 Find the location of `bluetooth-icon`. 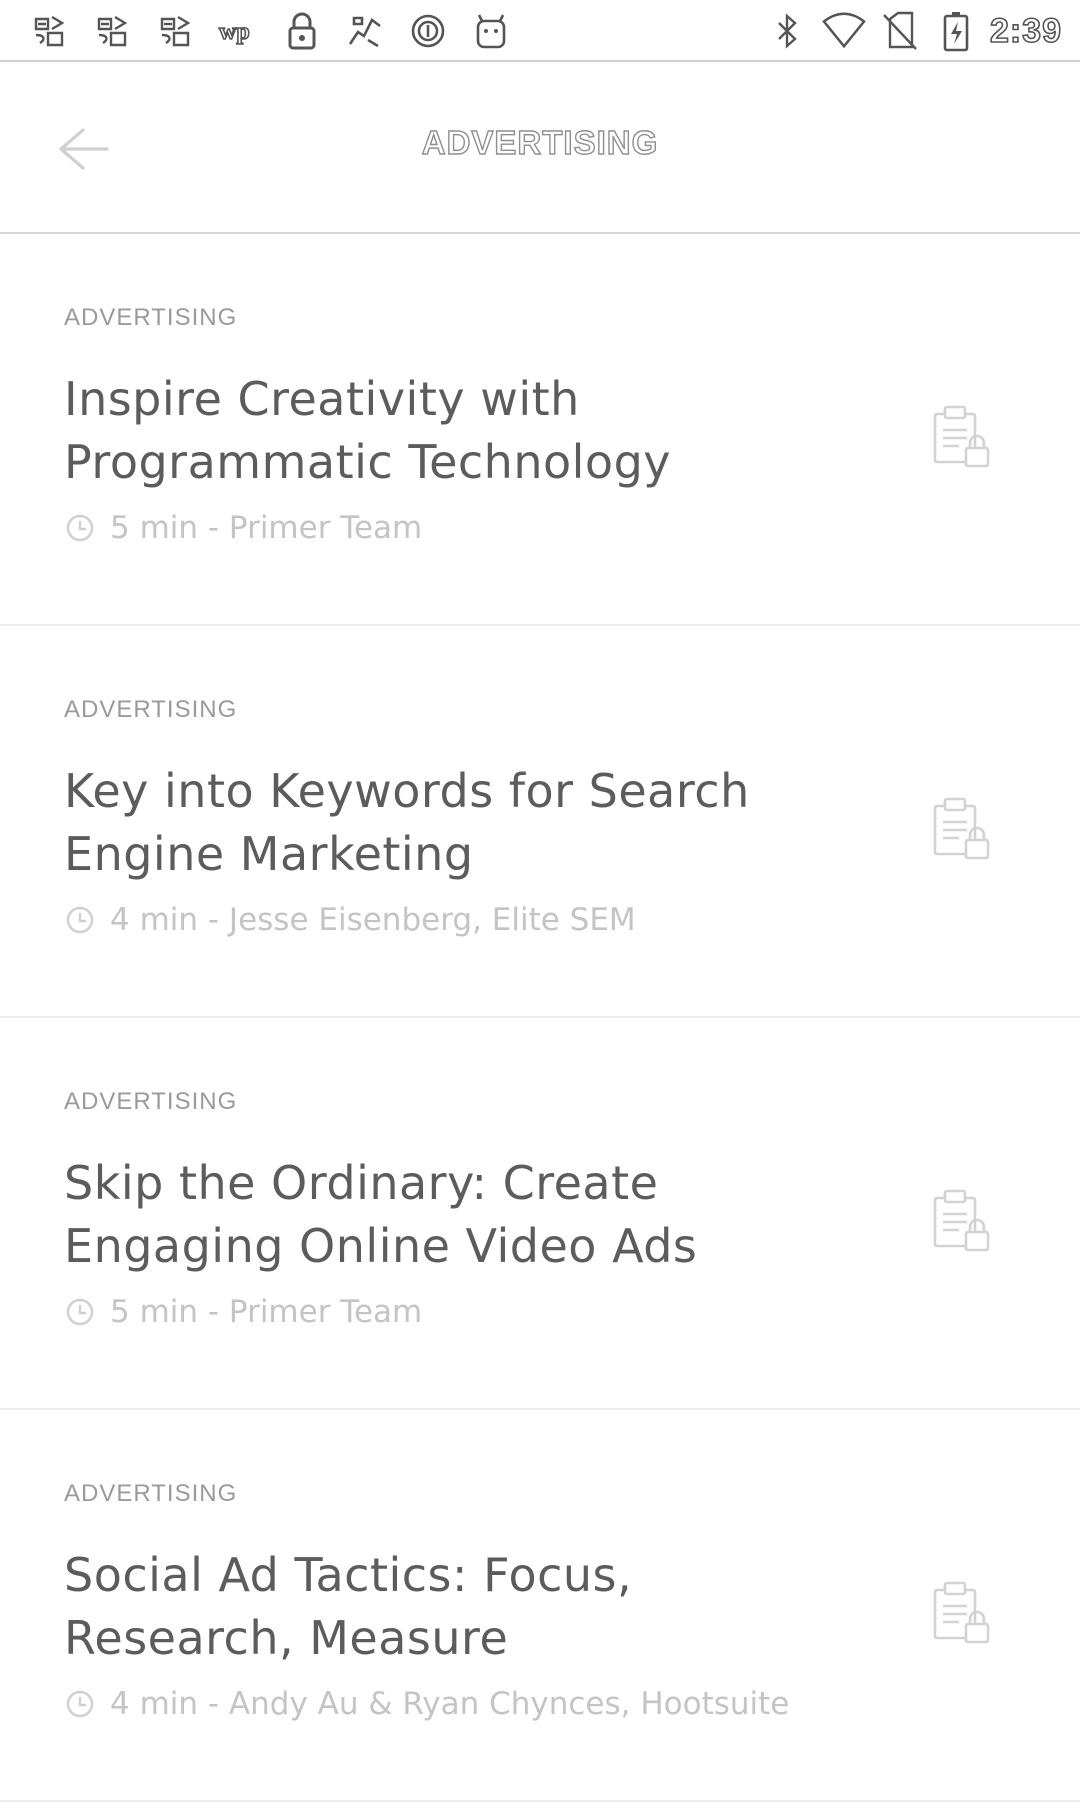

bluetooth-icon is located at coordinates (788, 31).